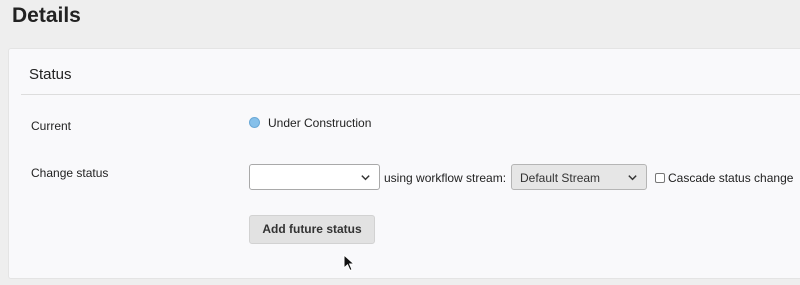  Describe the element at coordinates (254, 122) in the screenshot. I see `status-indicator-dot` at that location.